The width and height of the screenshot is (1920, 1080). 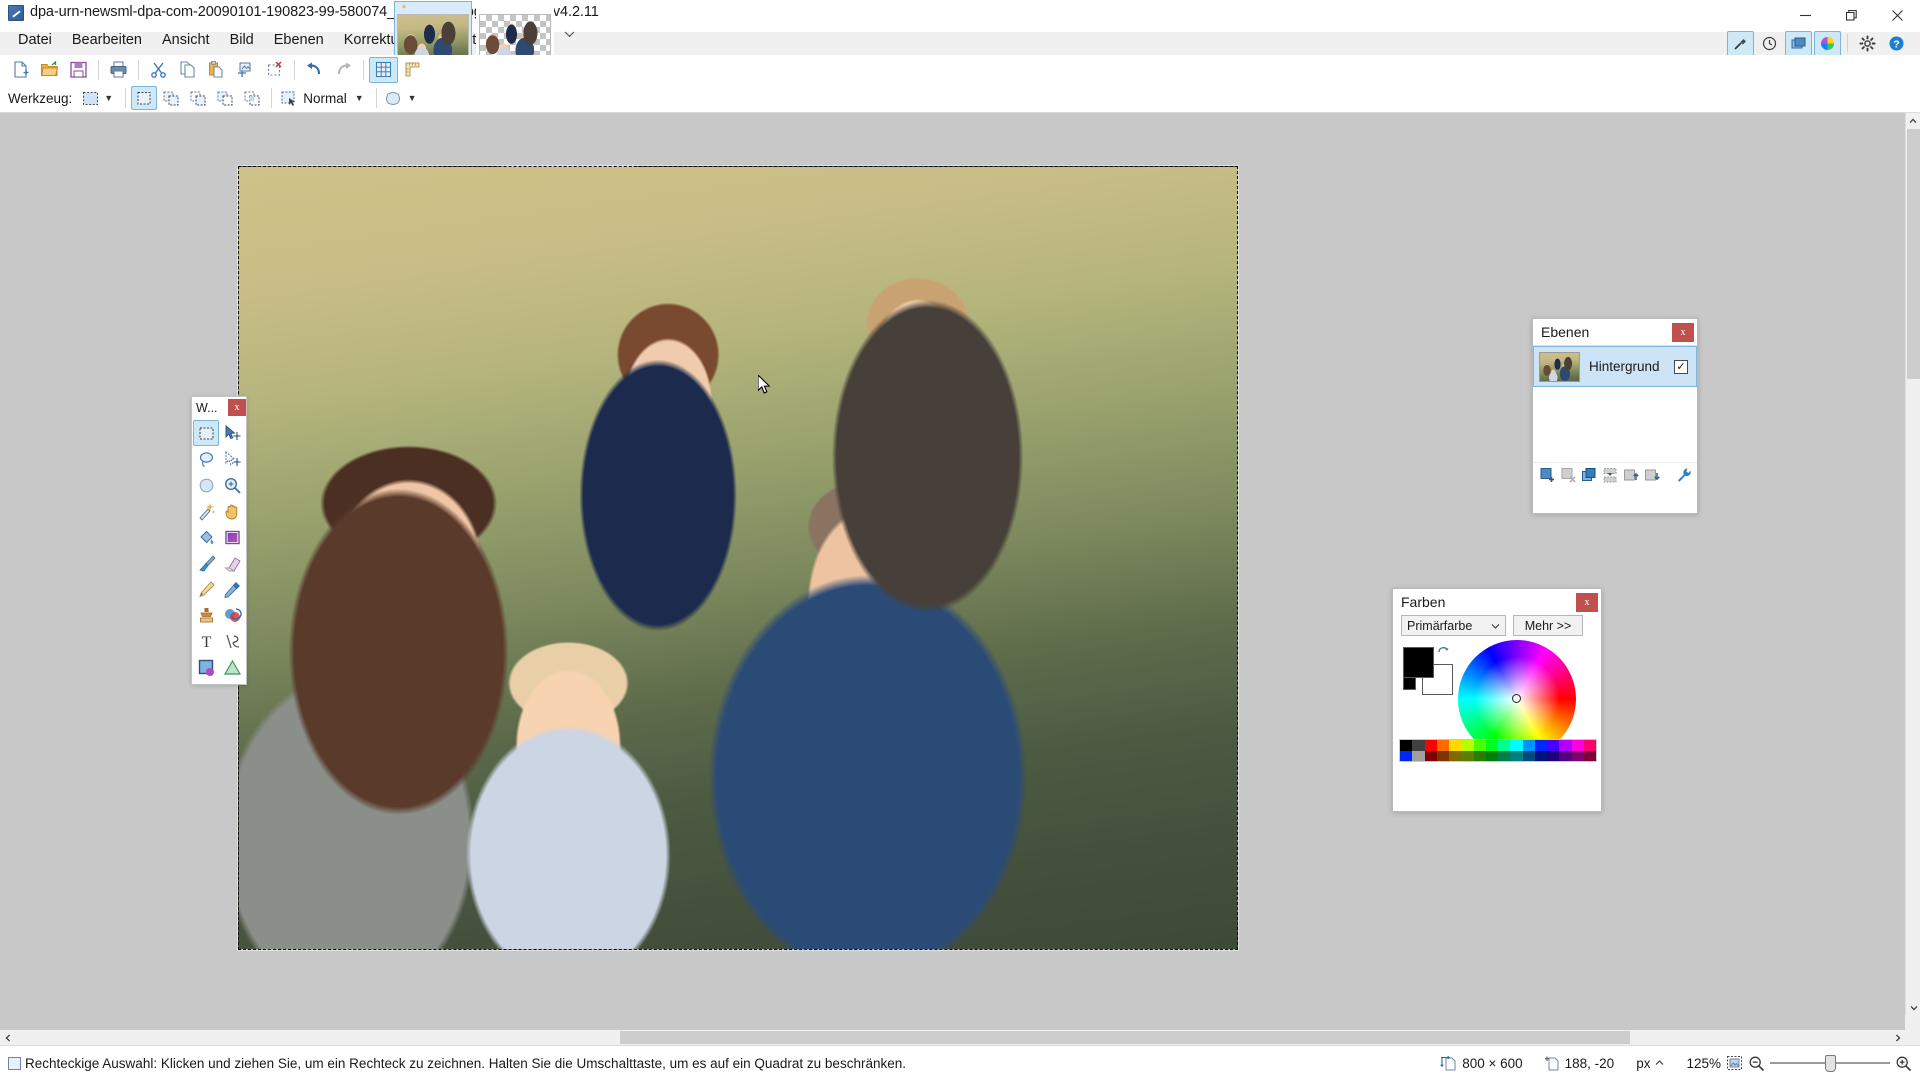 I want to click on vertical-scrollbar, so click(x=1912, y=564).